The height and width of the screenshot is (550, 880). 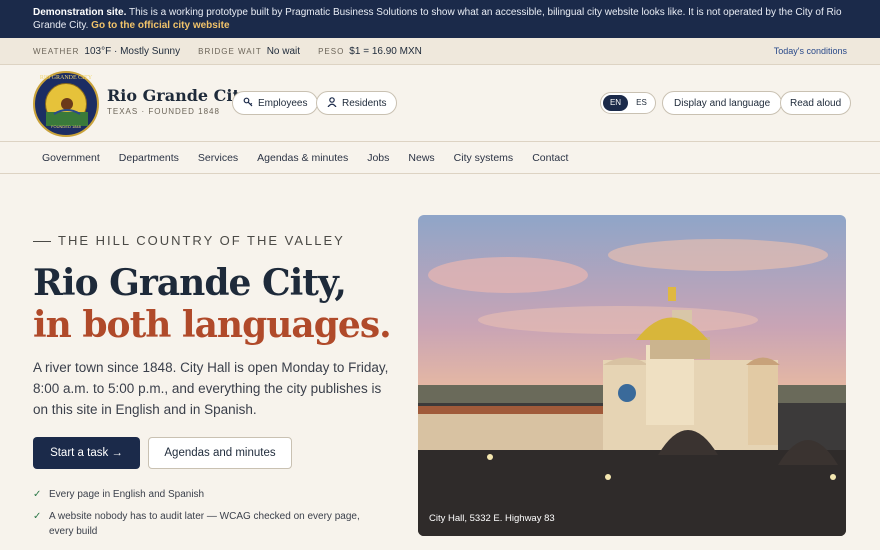 What do you see at coordinates (421, 158) in the screenshot?
I see `nav-news: News` at bounding box center [421, 158].